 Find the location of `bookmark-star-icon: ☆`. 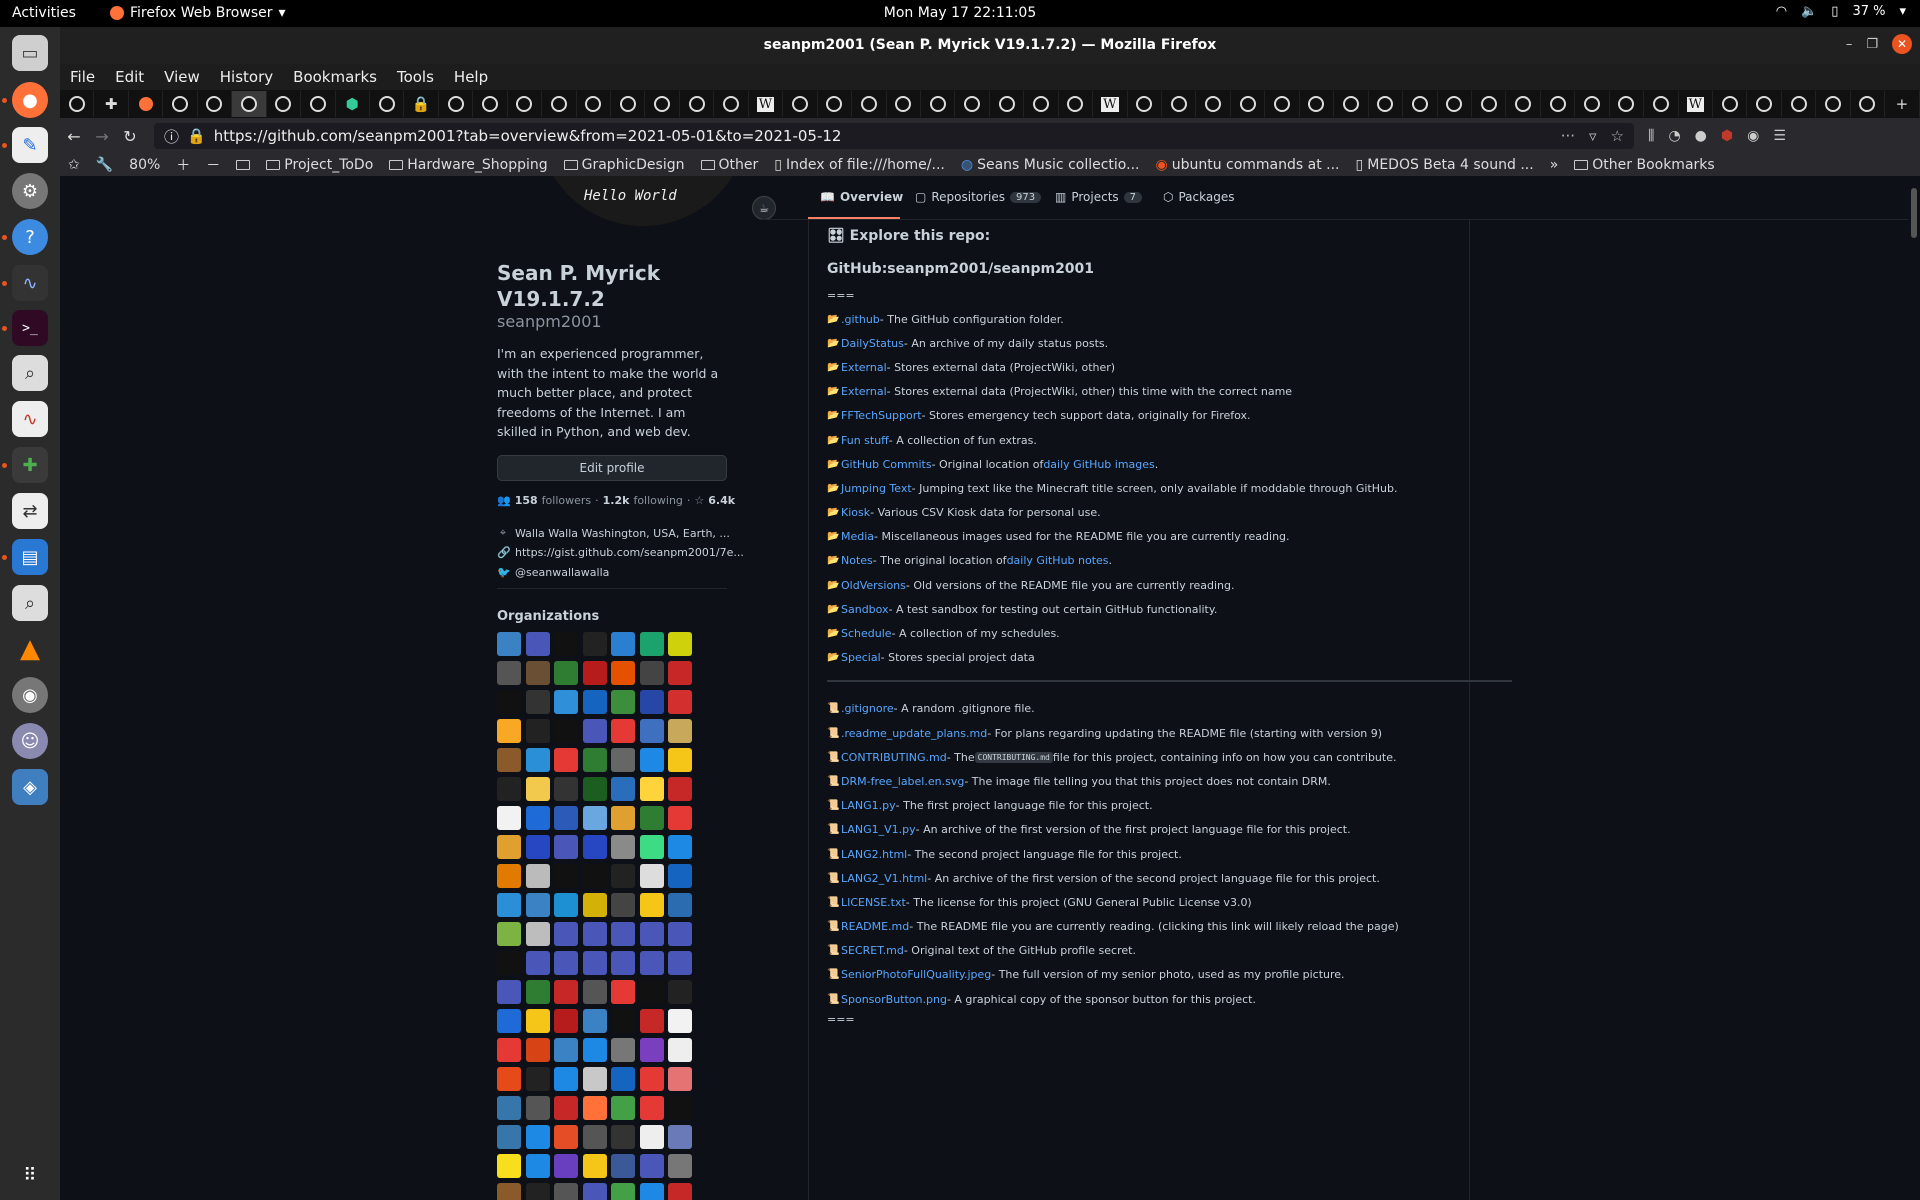

bookmark-star-icon: ☆ is located at coordinates (1617, 136).